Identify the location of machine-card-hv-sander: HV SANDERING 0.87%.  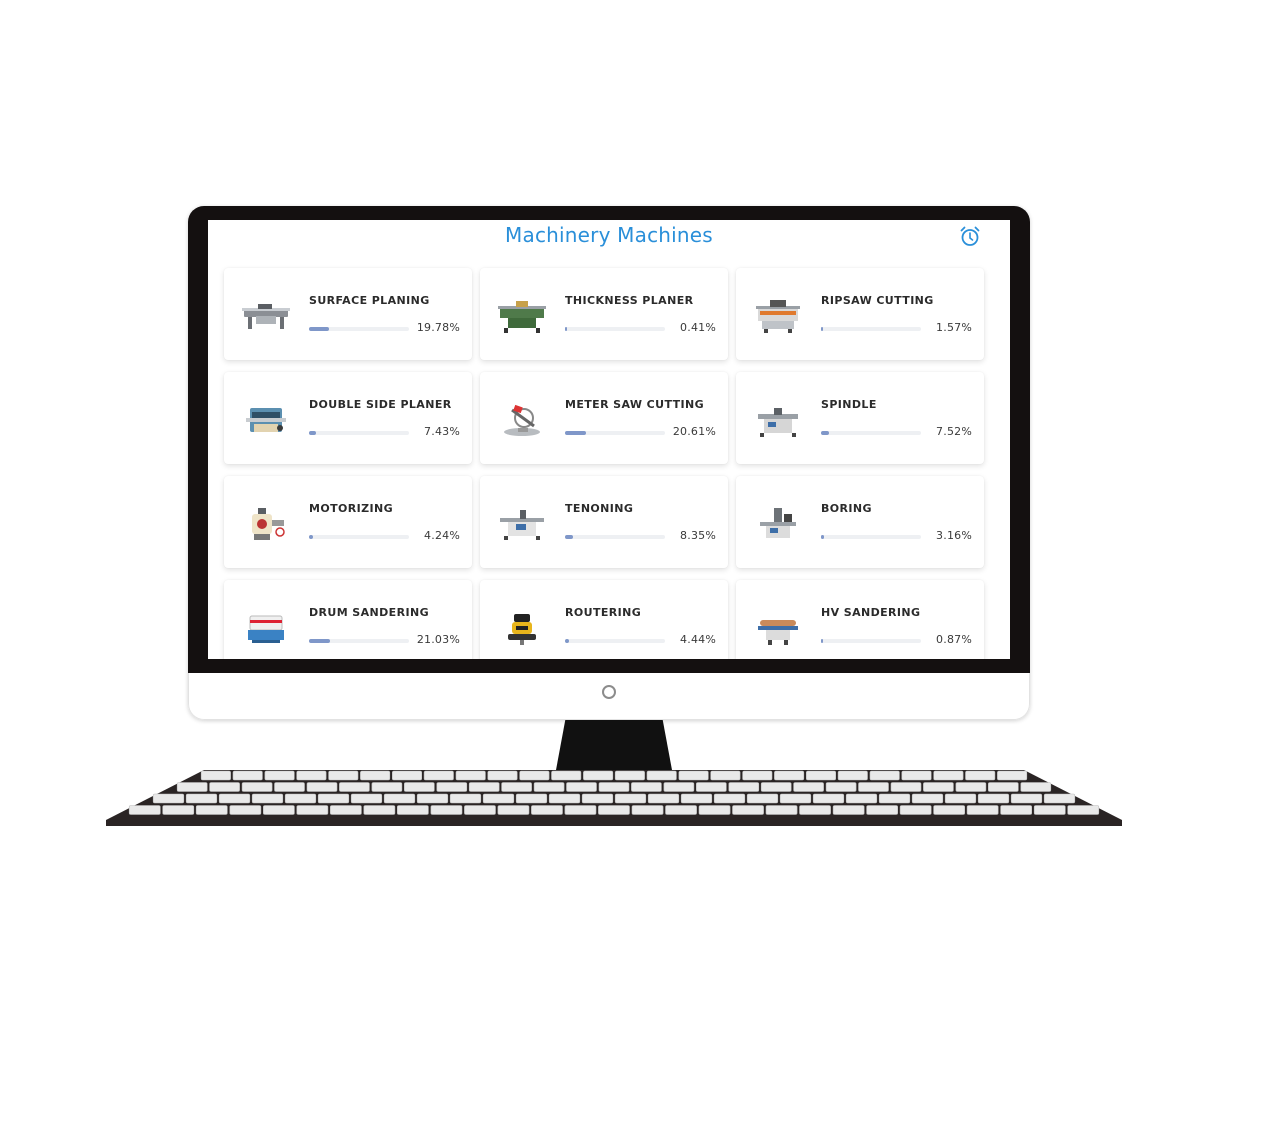
(860, 619).